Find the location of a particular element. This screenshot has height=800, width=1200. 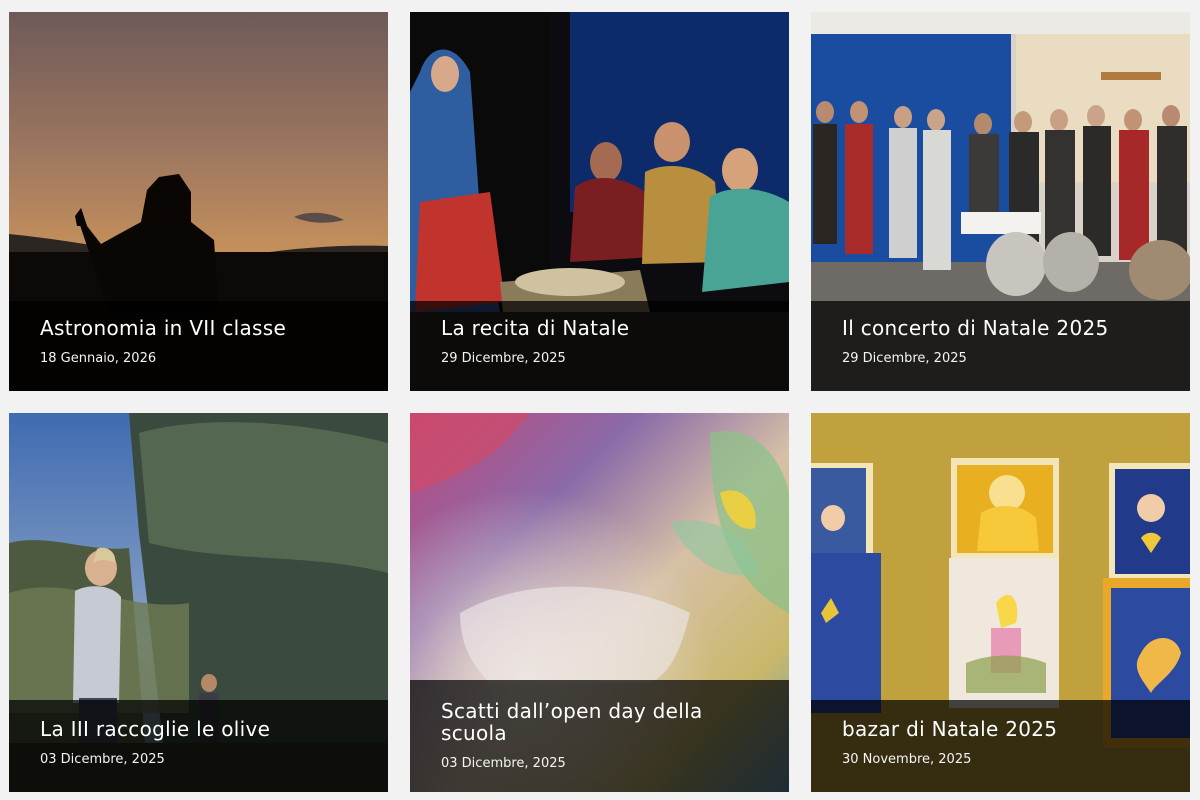

post-title: Astronomia in VII classe is located at coordinates (204, 328).